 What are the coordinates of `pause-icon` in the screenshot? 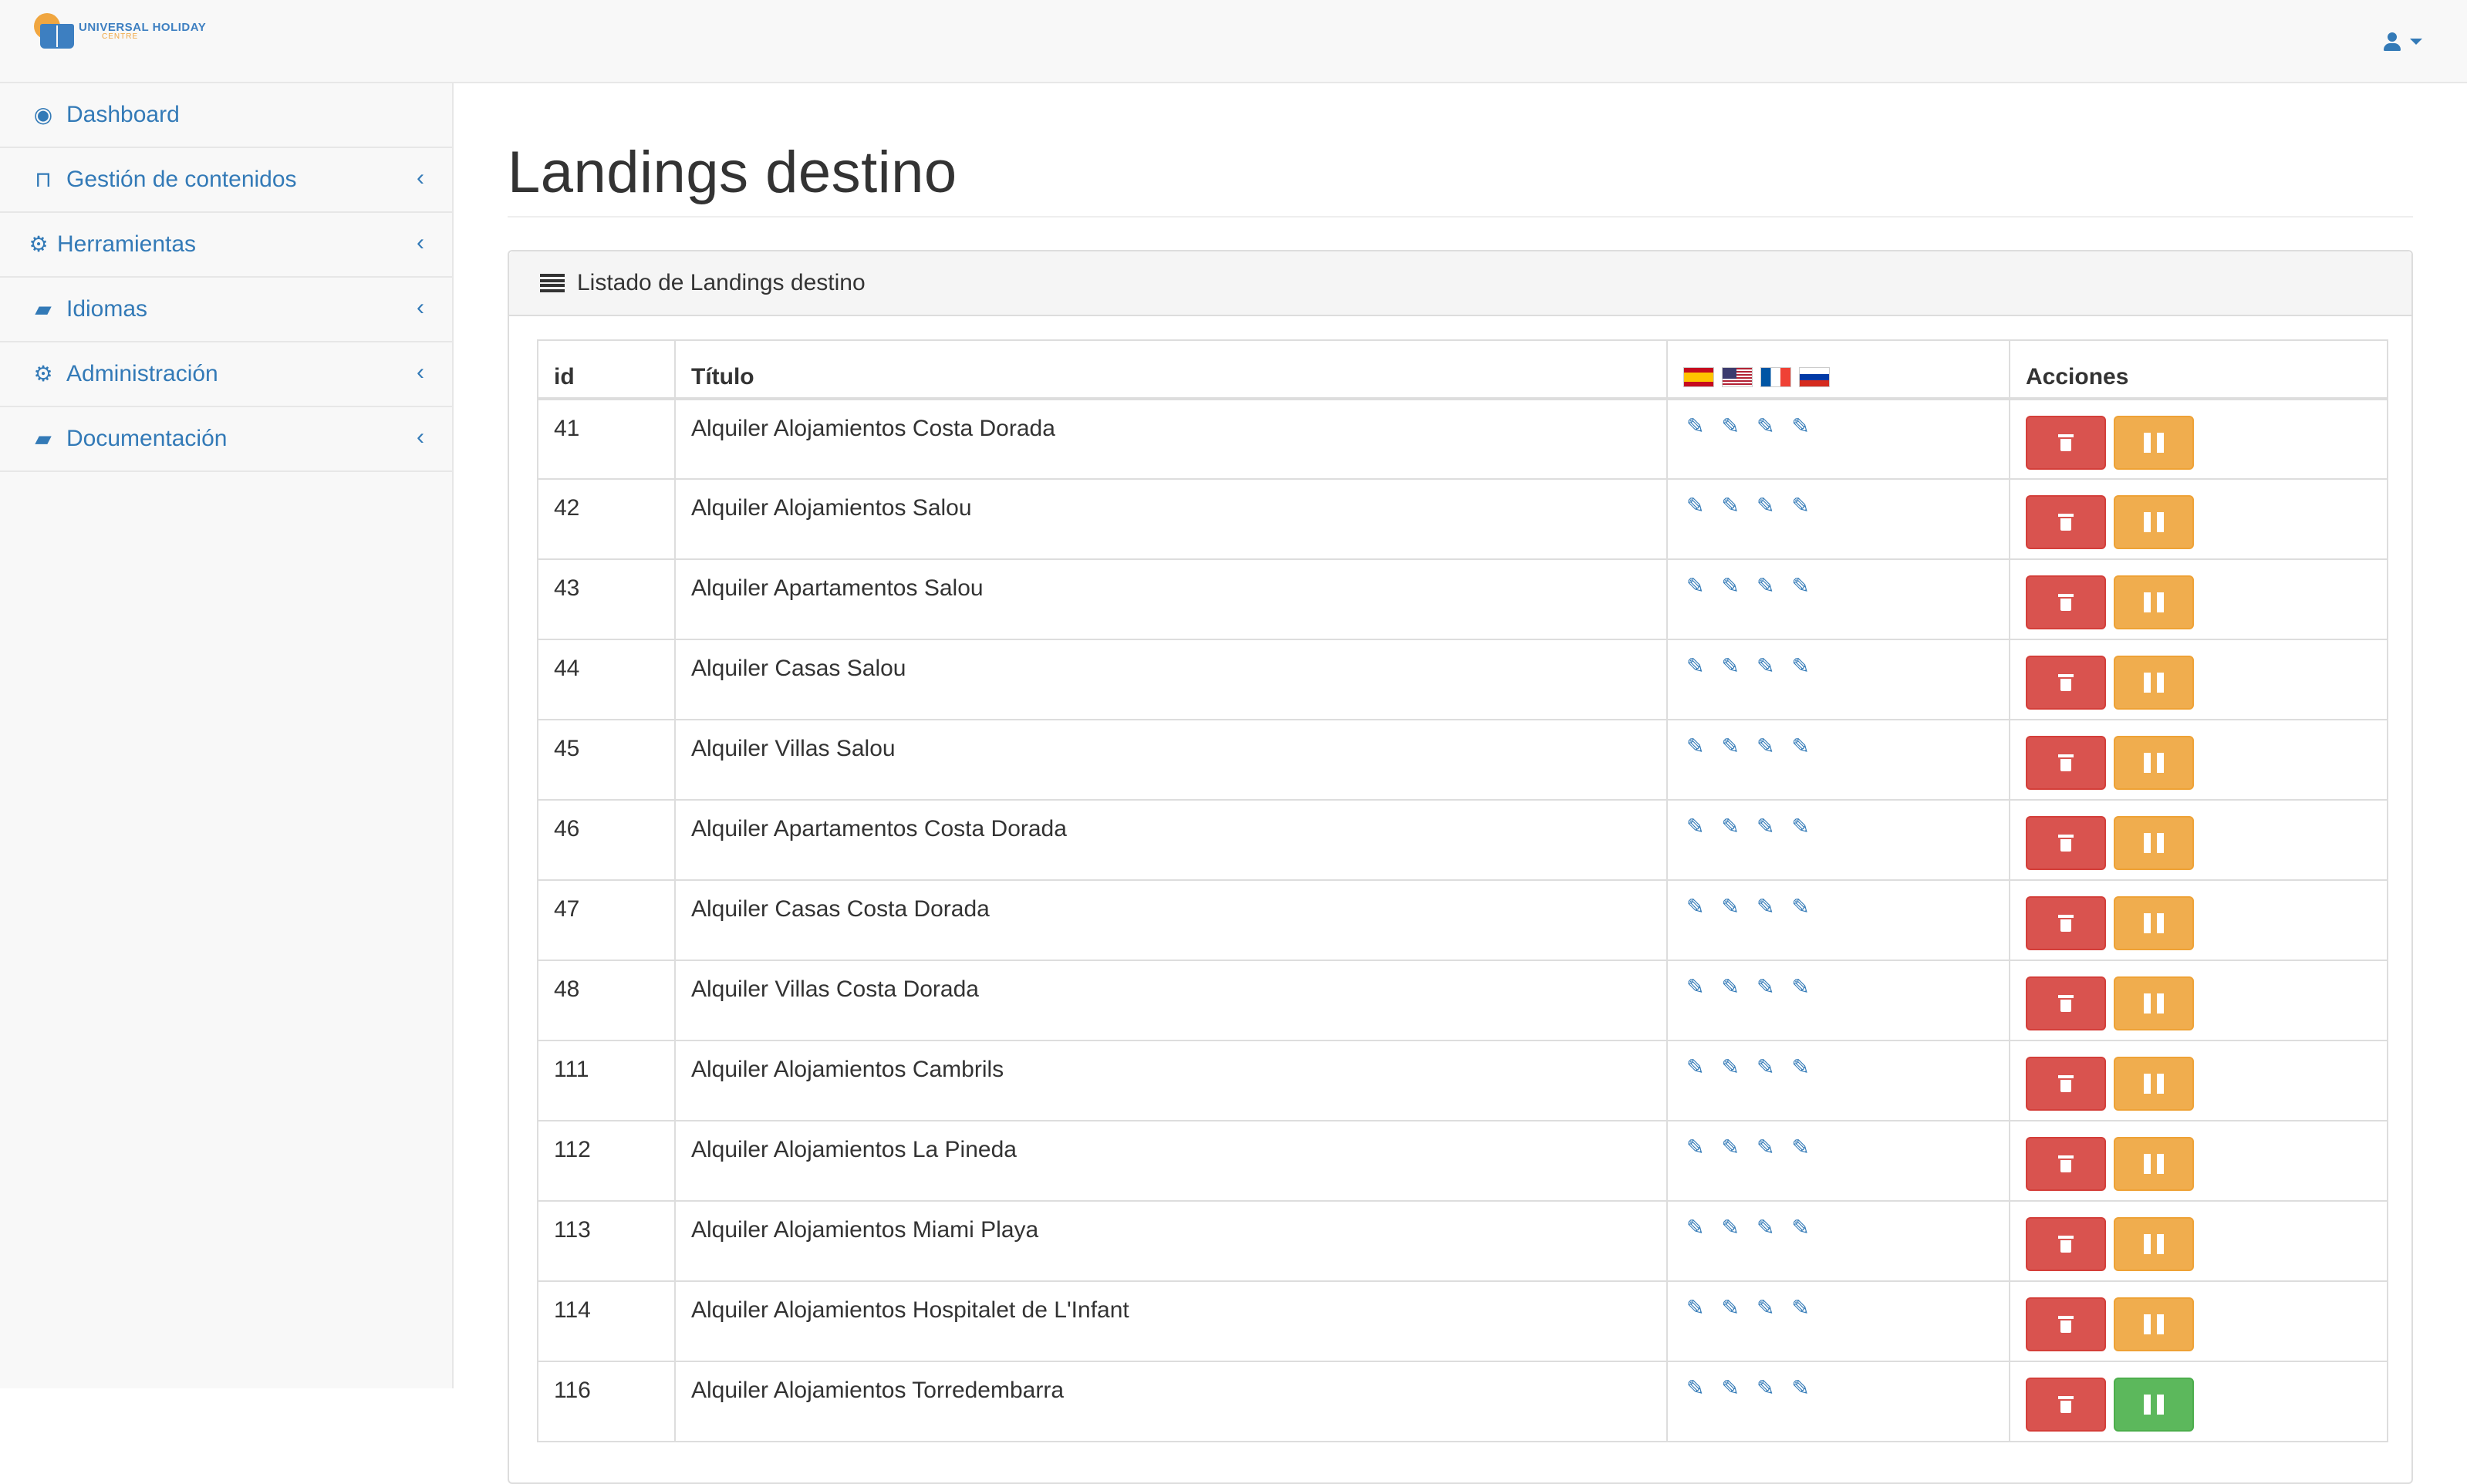 It's located at (2154, 763).